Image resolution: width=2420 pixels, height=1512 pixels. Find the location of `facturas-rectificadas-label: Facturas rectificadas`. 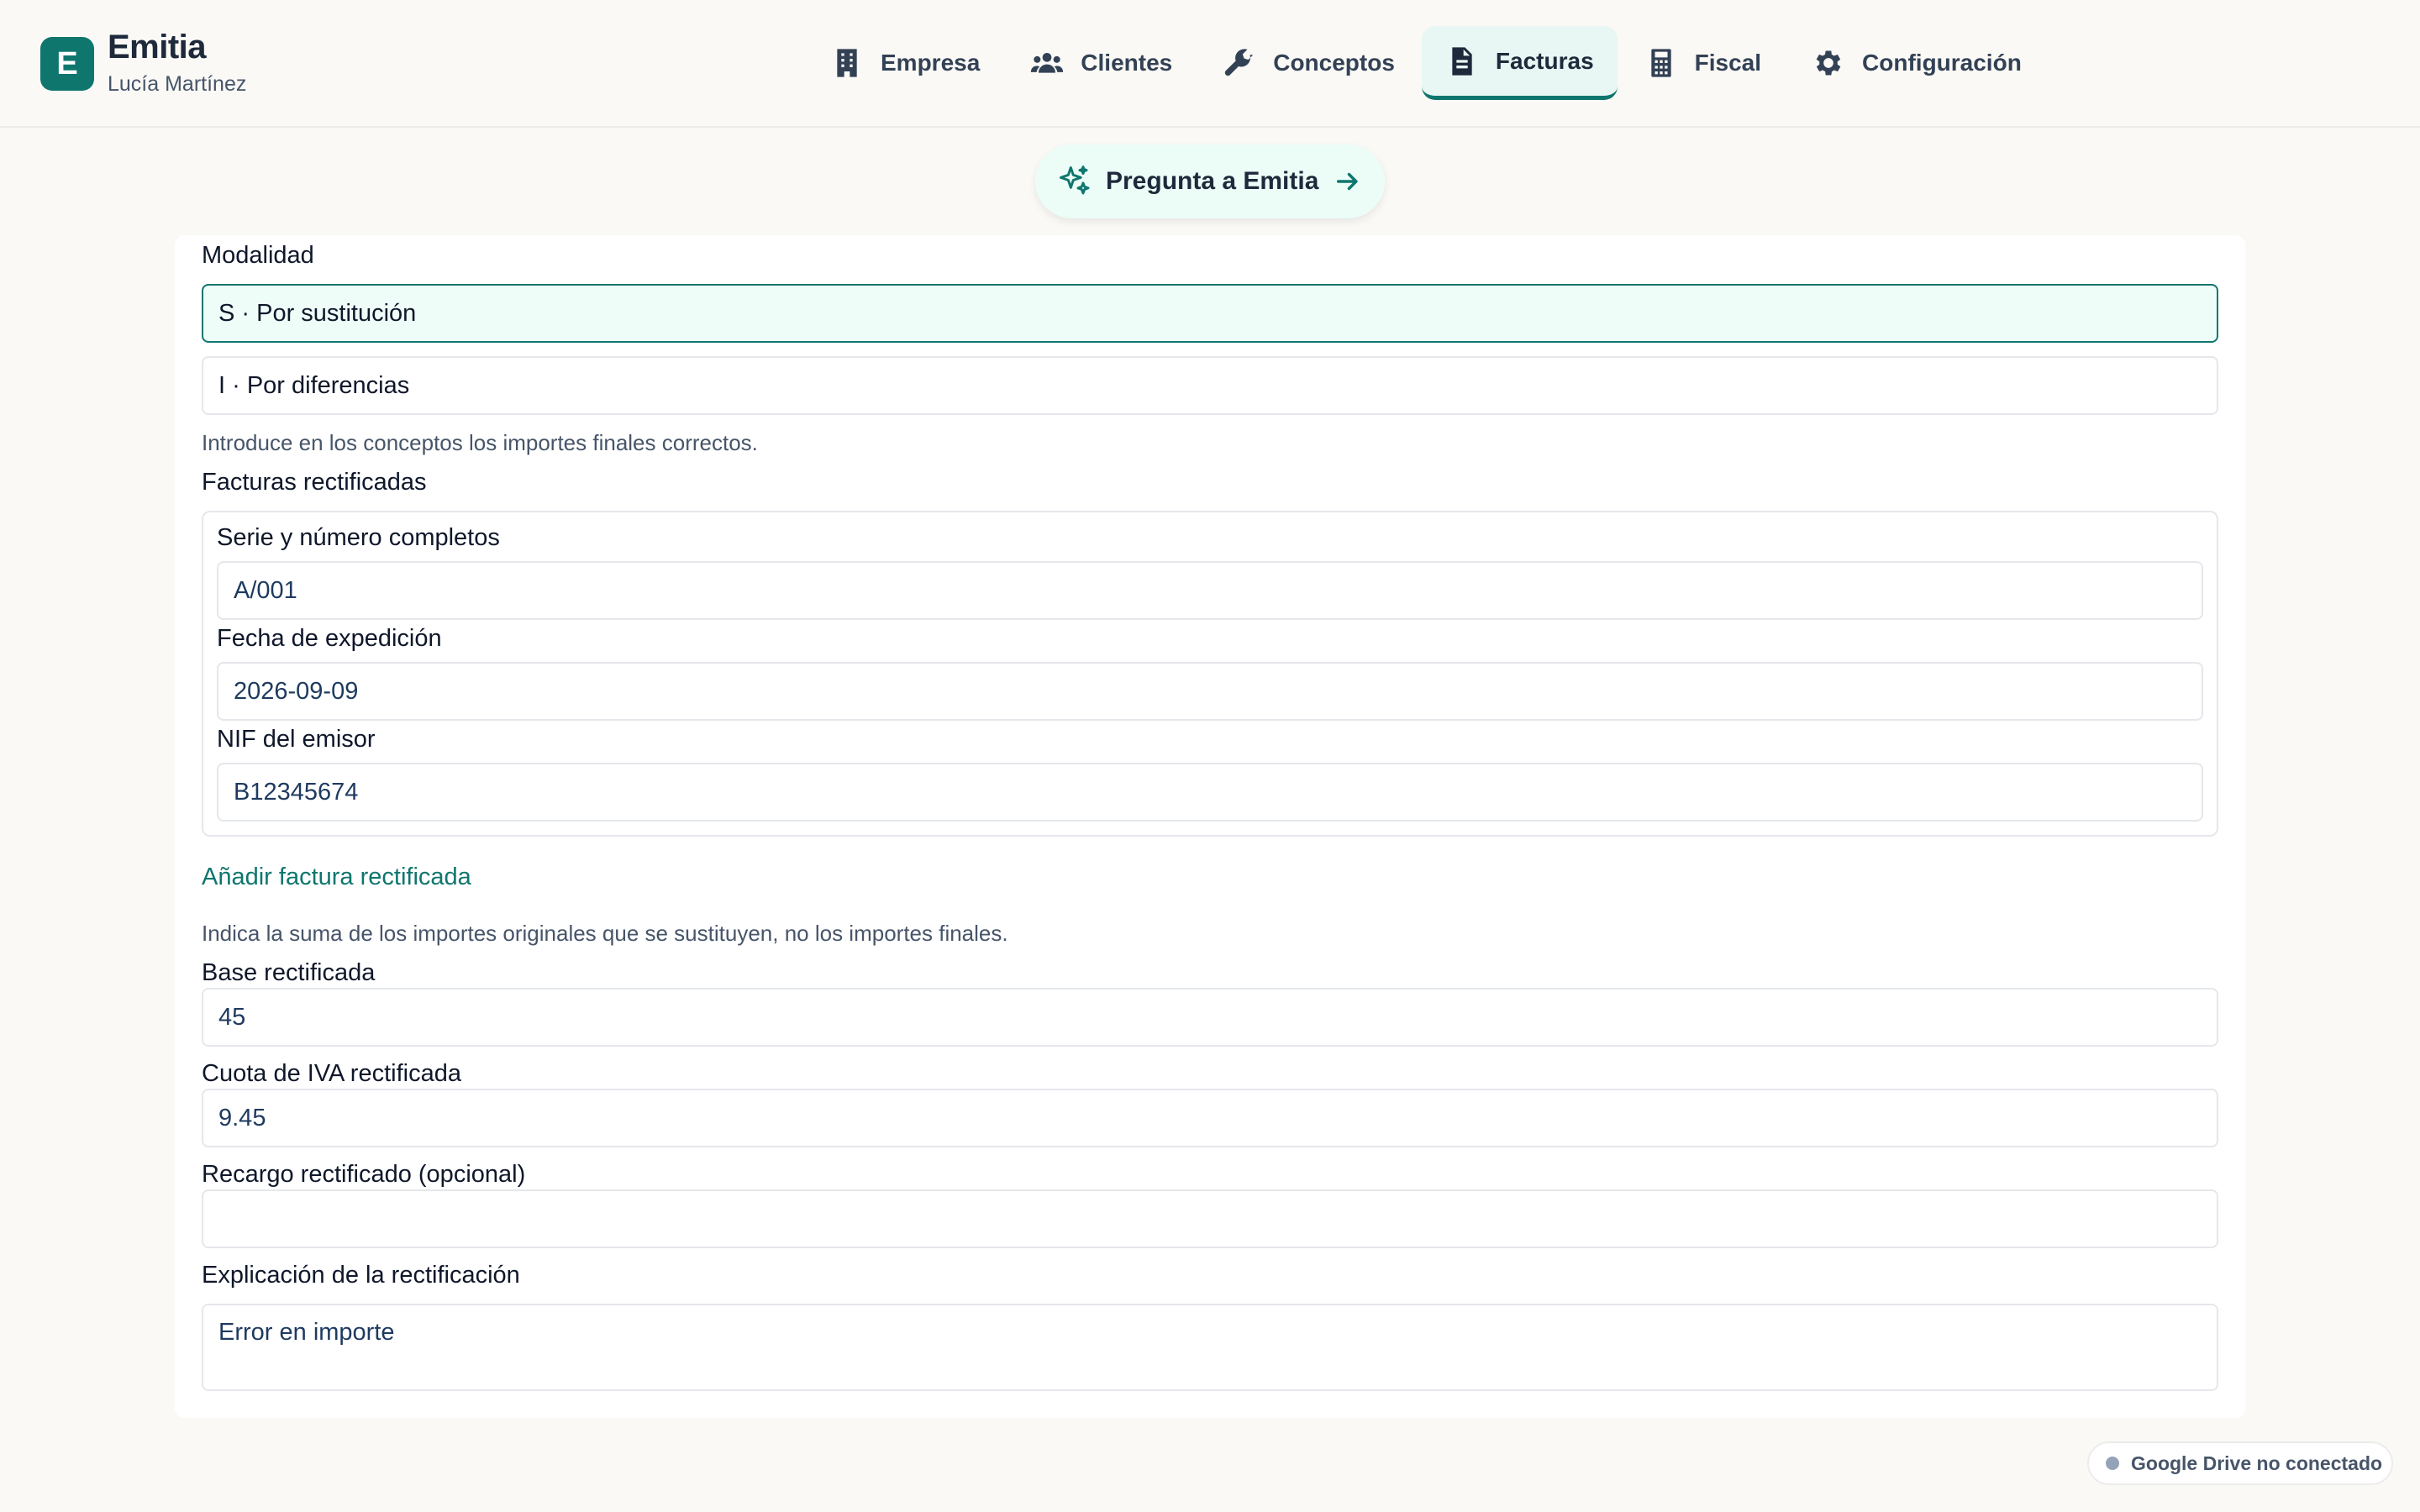

facturas-rectificadas-label: Facturas rectificadas is located at coordinates (314, 482).